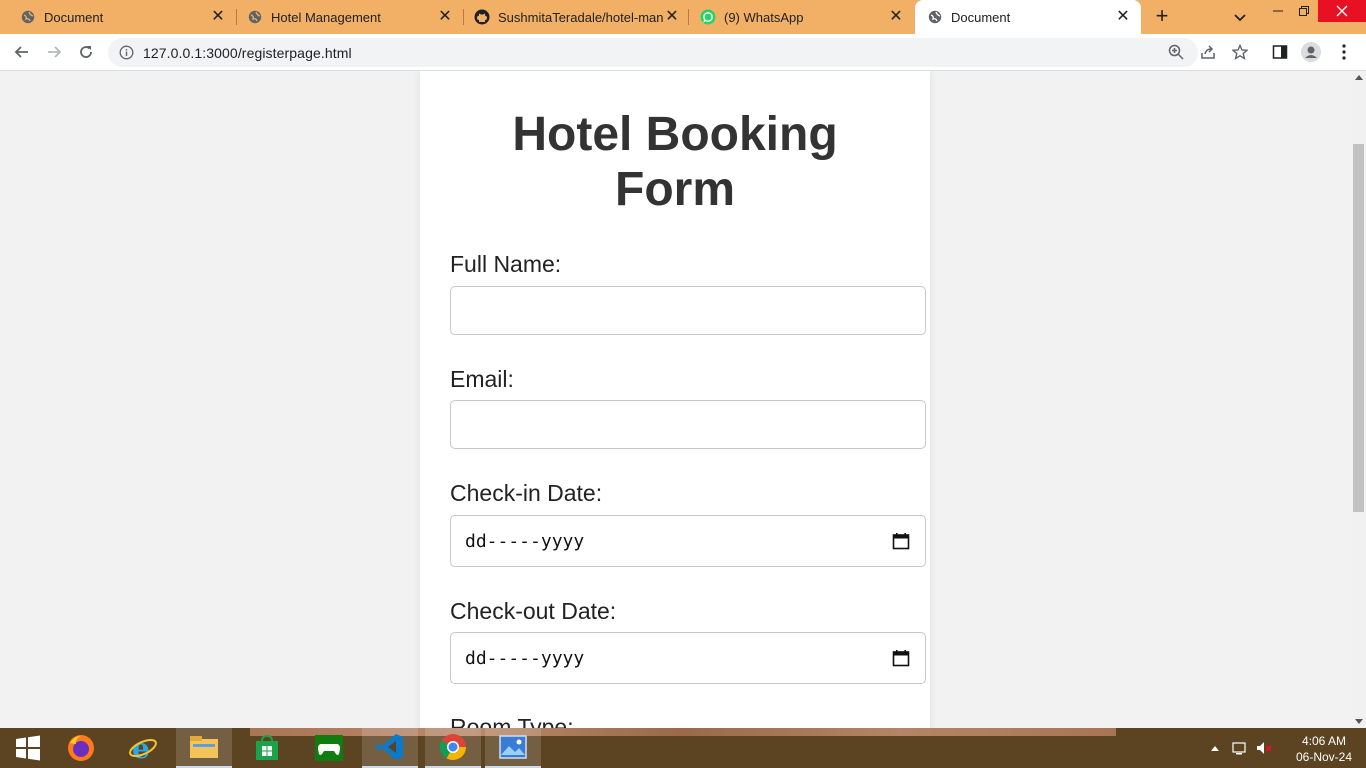  What do you see at coordinates (1344, 52) in the screenshot?
I see `menu-kebab-icon` at bounding box center [1344, 52].